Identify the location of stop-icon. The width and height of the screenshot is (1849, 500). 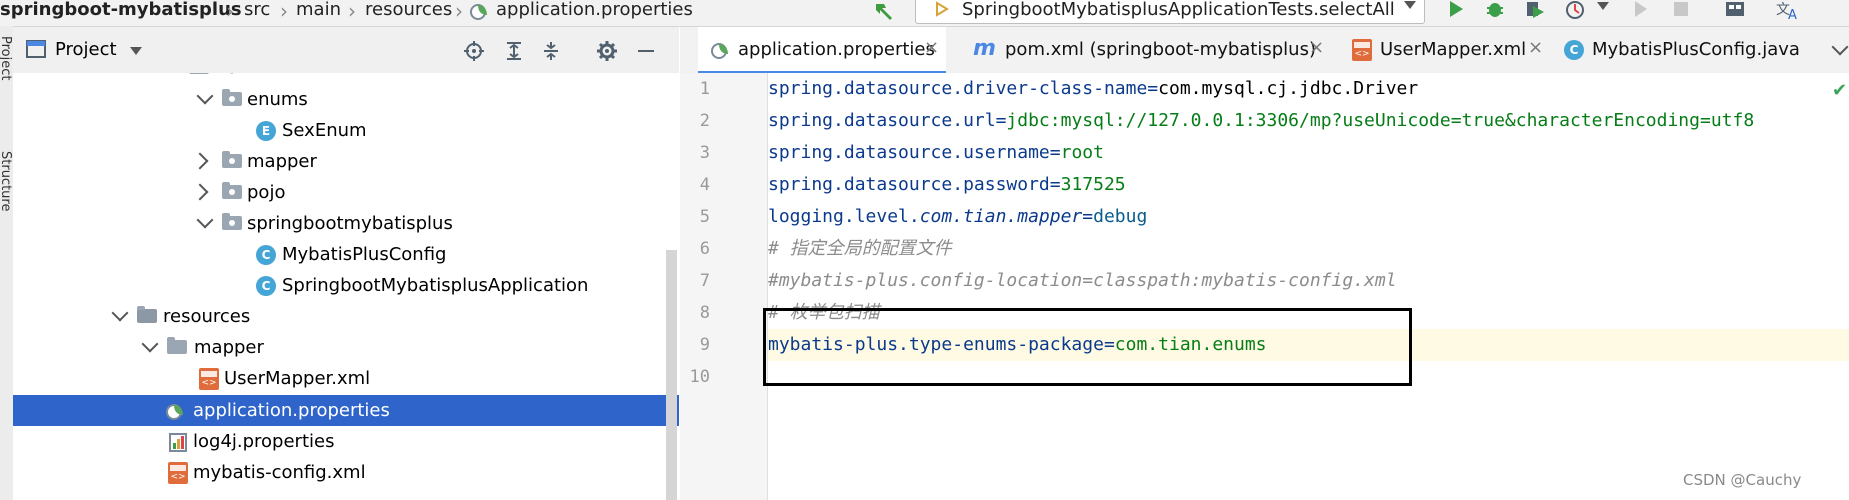
(1681, 9).